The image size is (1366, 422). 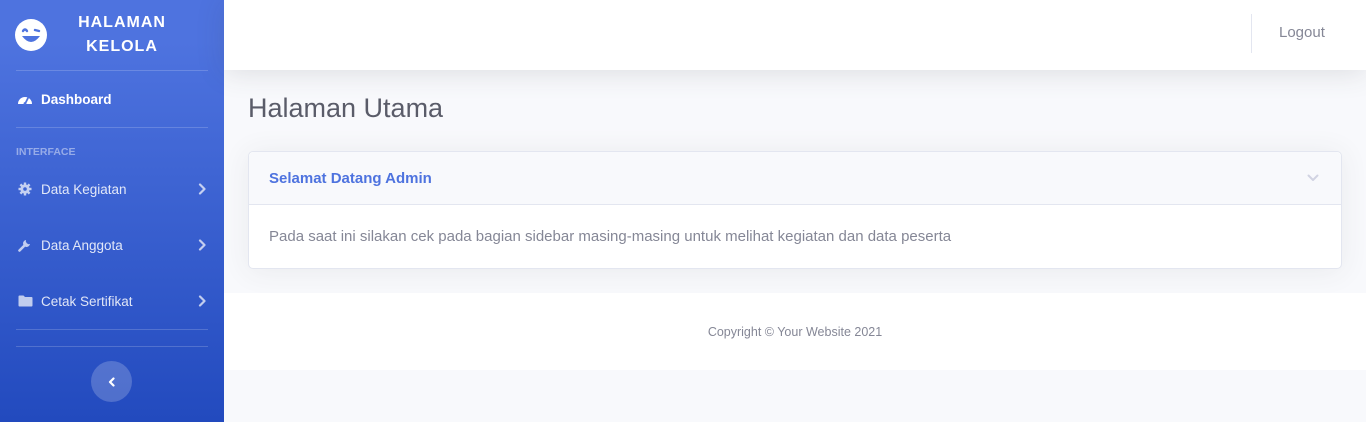 I want to click on sidebar-item-data-kegiatan: Data Kegiatan, so click(x=112, y=189).